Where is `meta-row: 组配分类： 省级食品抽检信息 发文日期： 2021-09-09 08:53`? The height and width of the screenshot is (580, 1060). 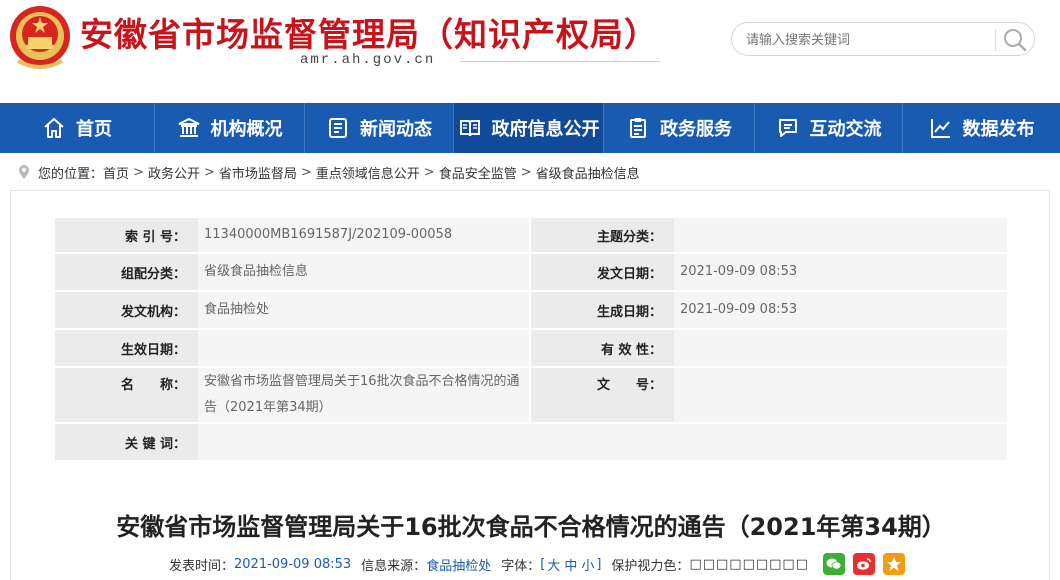 meta-row: 组配分类： 省级食品抽检信息 发文日期： 2021-09-09 08:53 is located at coordinates (531, 273).